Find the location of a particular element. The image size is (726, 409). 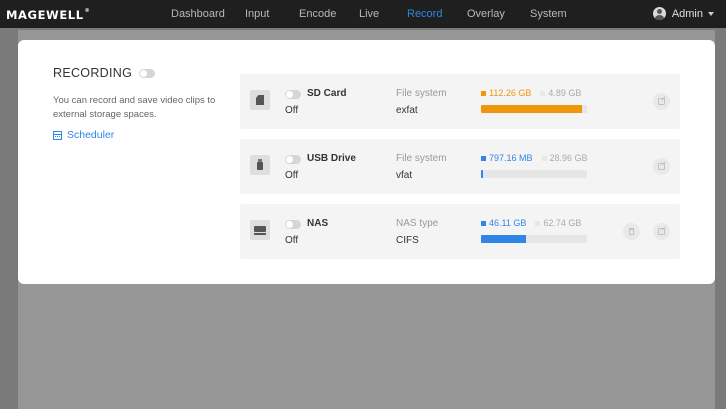

usb-drive-toggle is located at coordinates (293, 159).